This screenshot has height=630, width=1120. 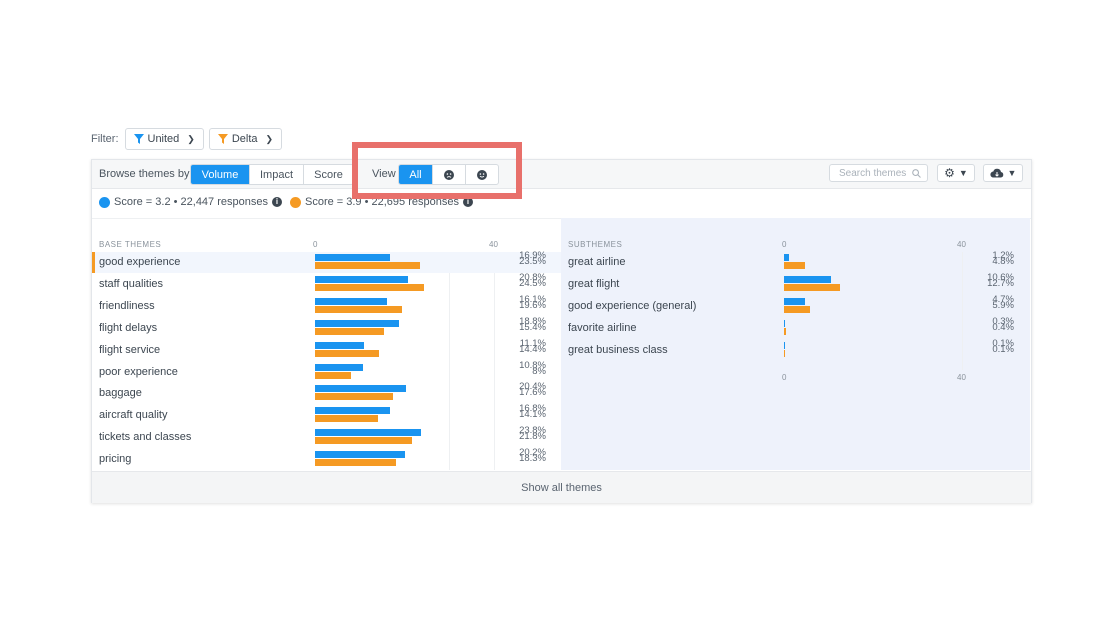 I want to click on gridline, so click(x=962, y=311).